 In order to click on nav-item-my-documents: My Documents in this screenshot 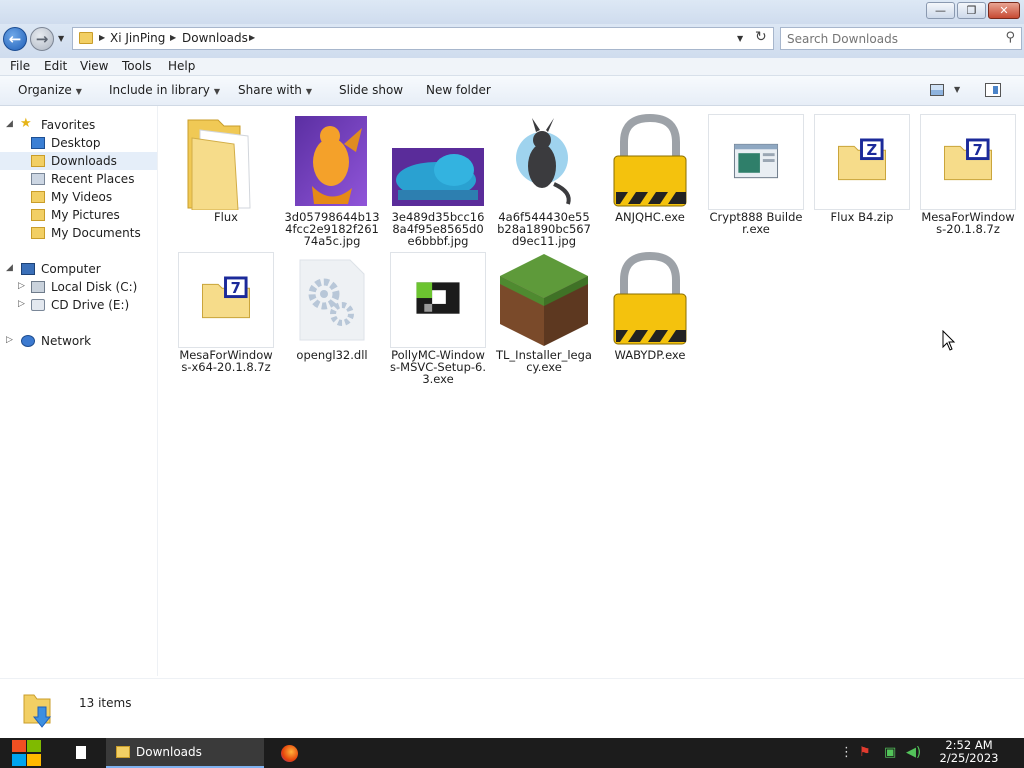, I will do `click(78, 233)`.